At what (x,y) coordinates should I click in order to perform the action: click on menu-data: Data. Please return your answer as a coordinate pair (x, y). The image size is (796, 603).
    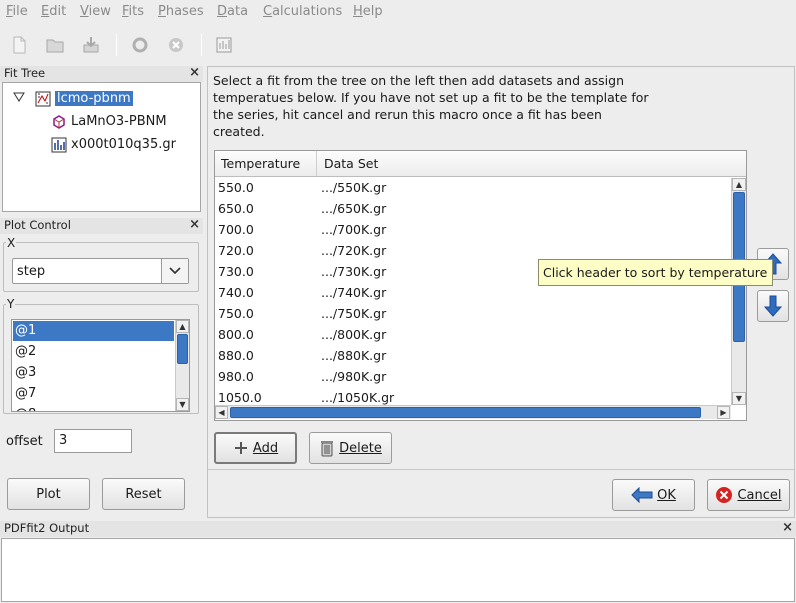
    Looking at the image, I should click on (232, 11).